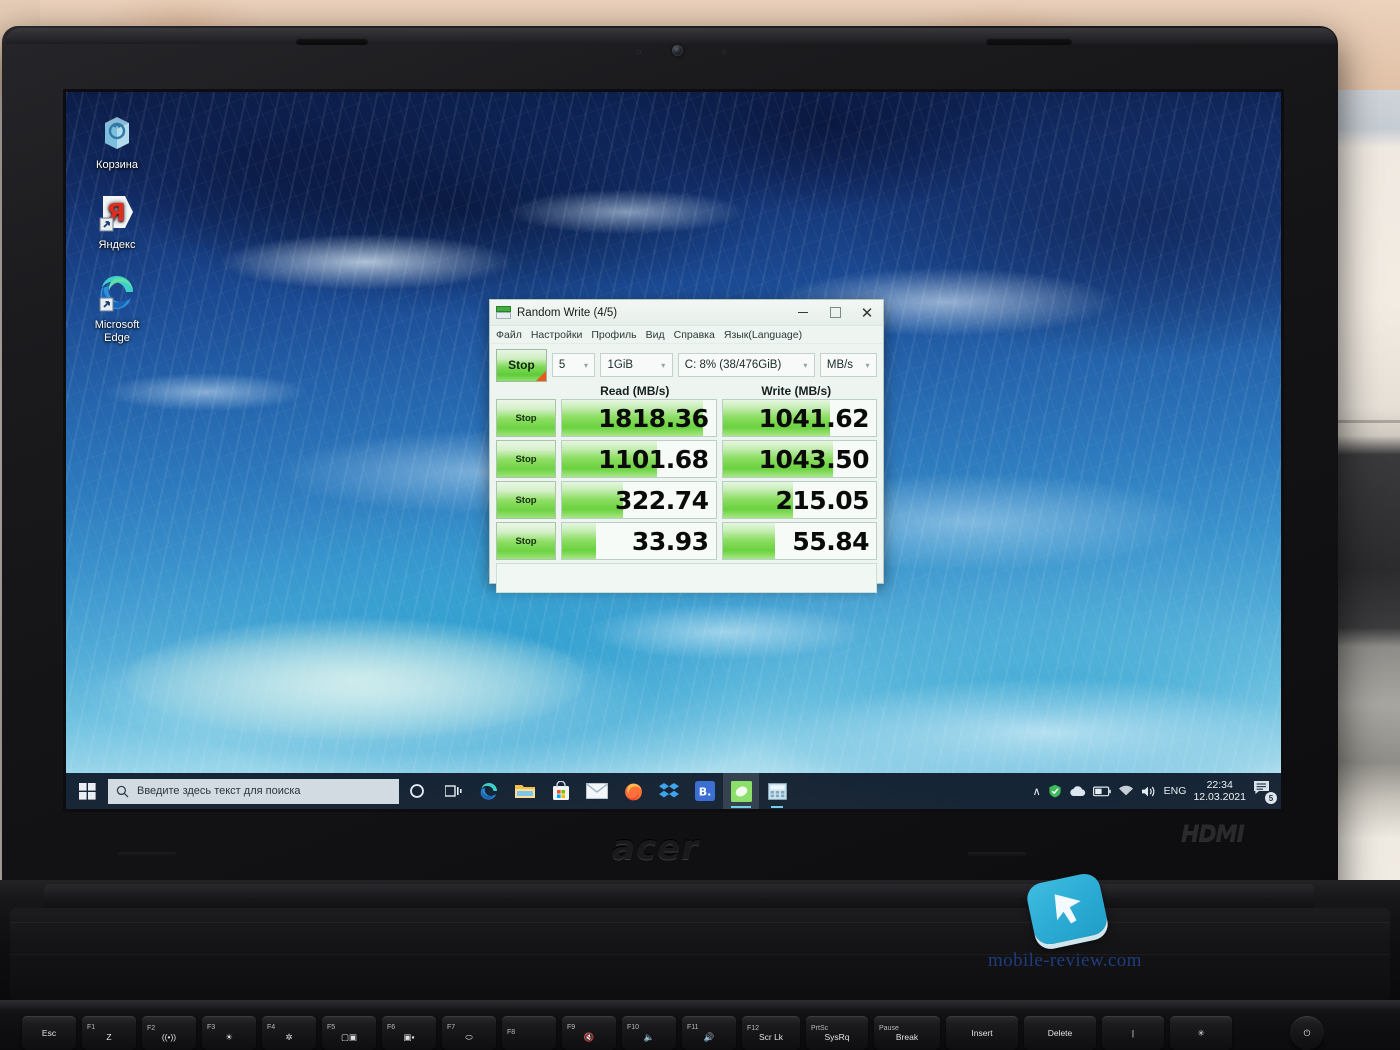 Image resolution: width=1400 pixels, height=1050 pixels. What do you see at coordinates (409, 1037) in the screenshot?
I see `key-label: ▣▪` at bounding box center [409, 1037].